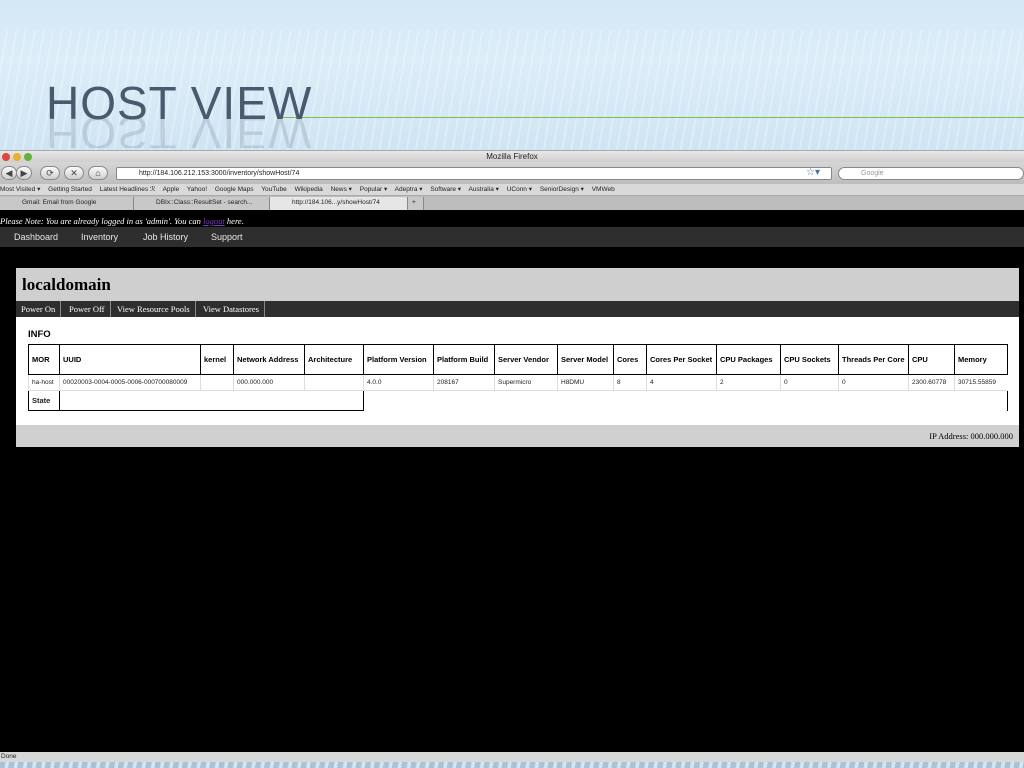 Image resolution: width=1024 pixels, height=768 pixels. What do you see at coordinates (234, 221) in the screenshot?
I see `notice-suffix: here.` at bounding box center [234, 221].